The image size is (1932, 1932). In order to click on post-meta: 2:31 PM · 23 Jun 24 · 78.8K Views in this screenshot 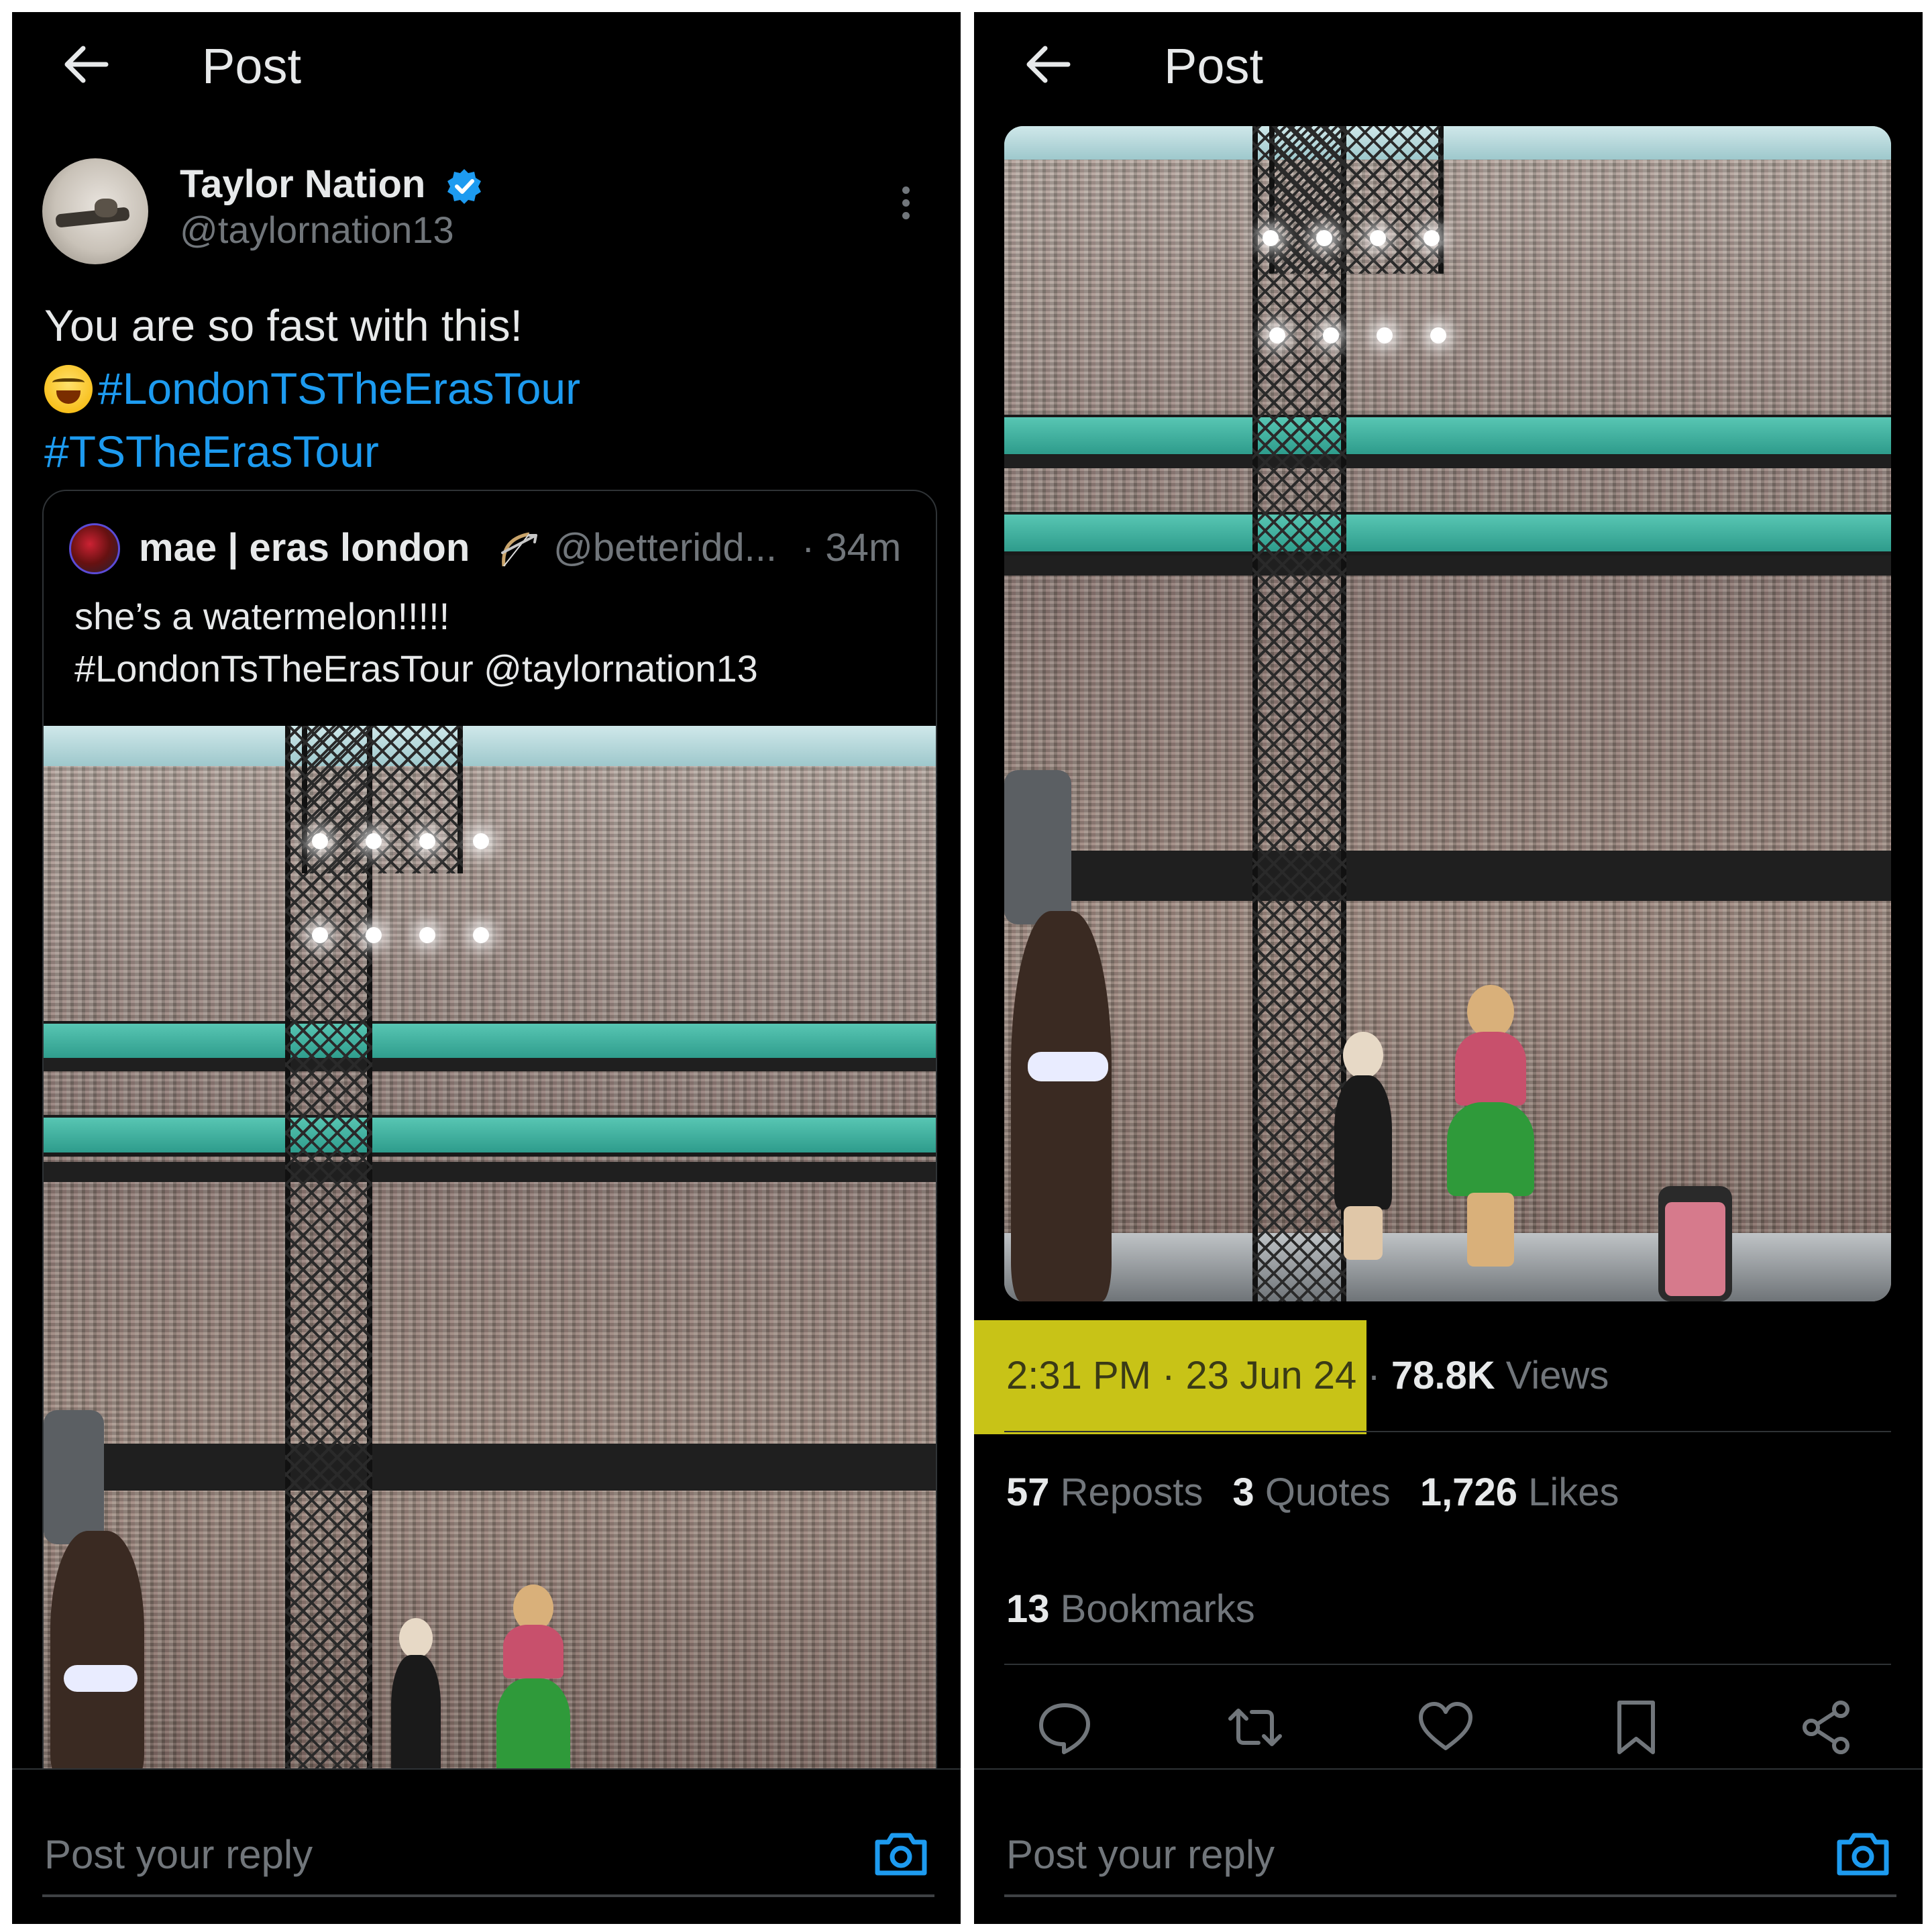, I will do `click(1307, 1375)`.